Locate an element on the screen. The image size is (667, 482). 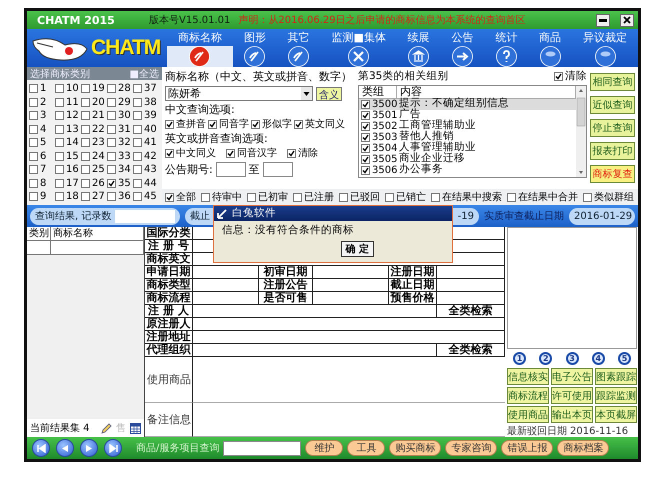
checkbox: 11 is located at coordinates (68, 102).